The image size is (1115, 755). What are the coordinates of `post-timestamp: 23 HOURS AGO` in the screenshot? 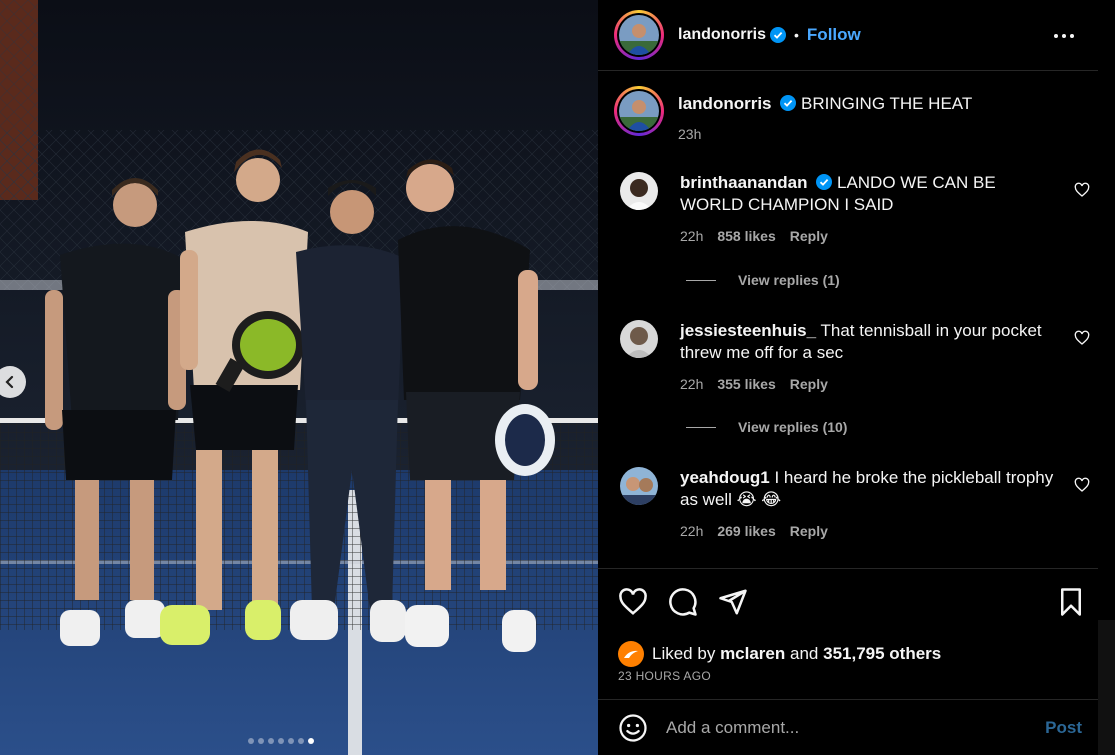 It's located at (664, 676).